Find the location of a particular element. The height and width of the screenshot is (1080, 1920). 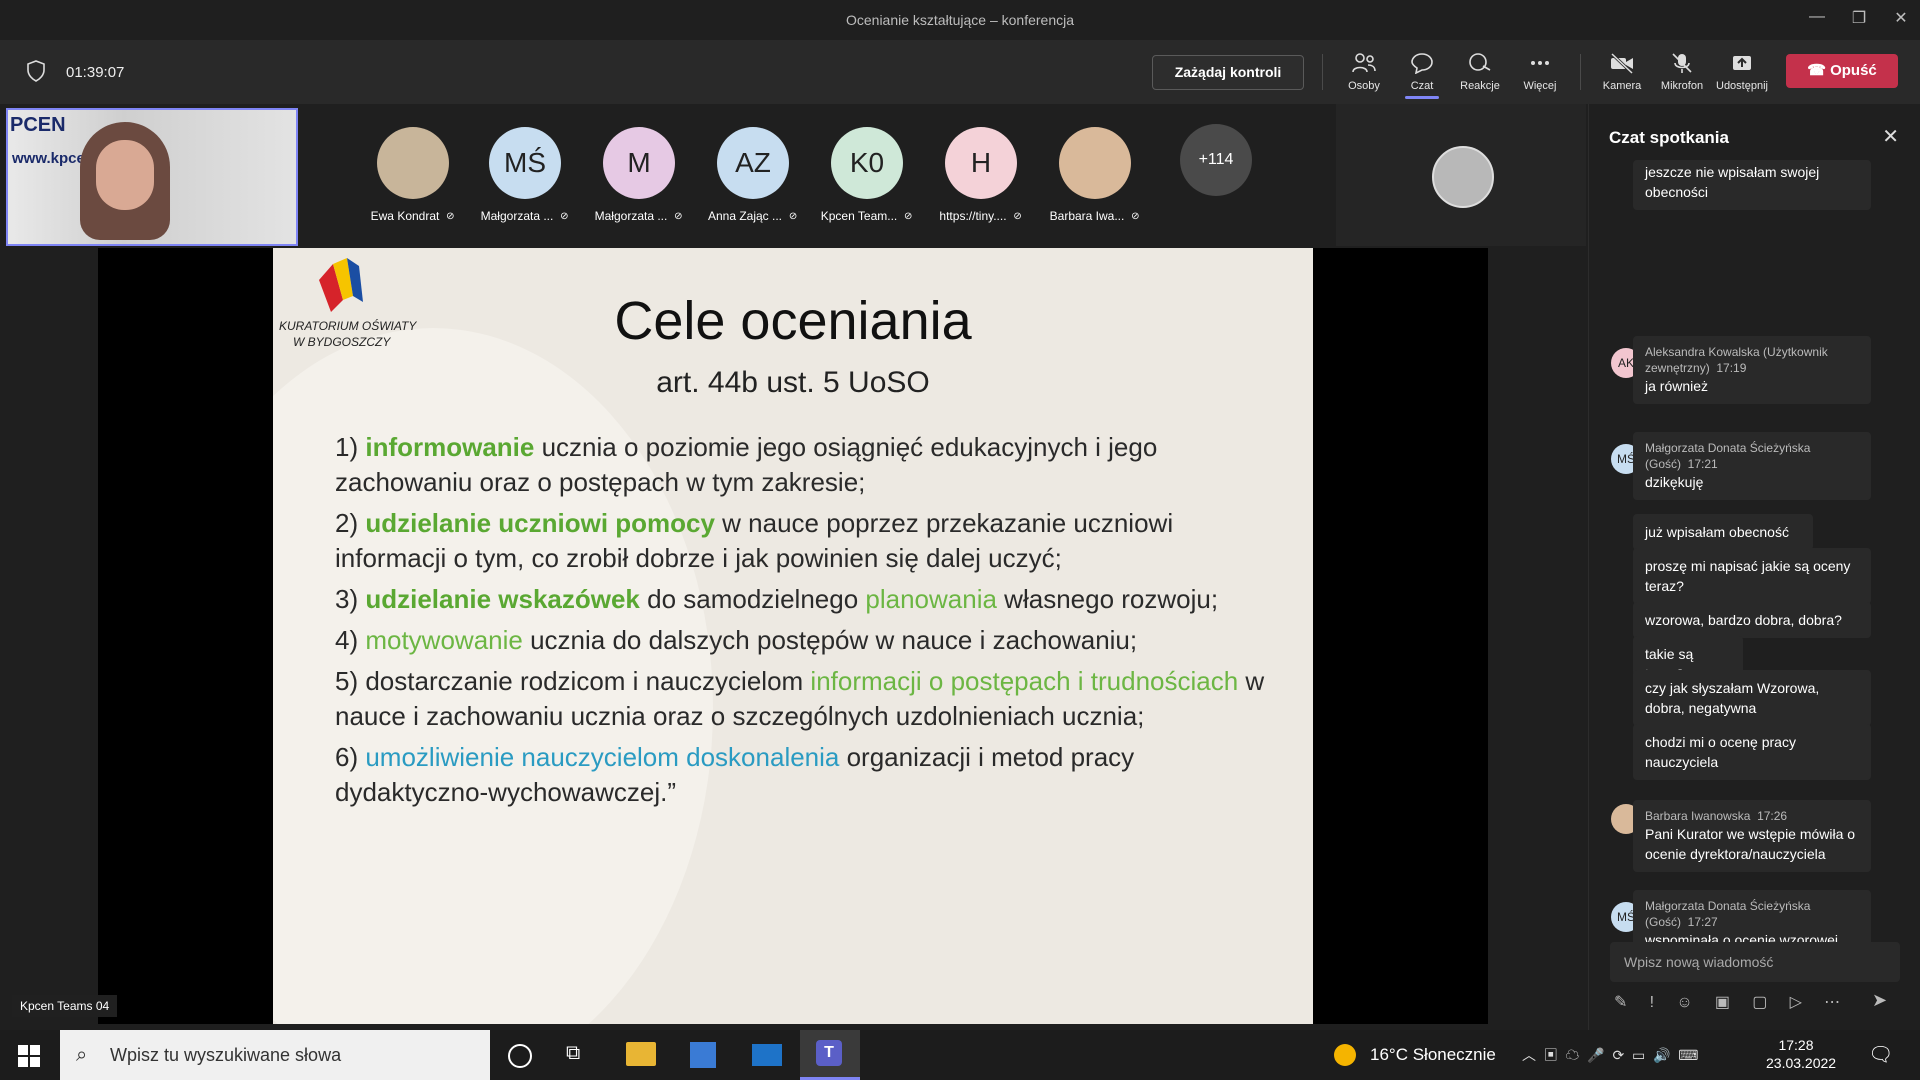

slide-subtitle: art. 44b ust. 5 UoSO is located at coordinates (793, 382).